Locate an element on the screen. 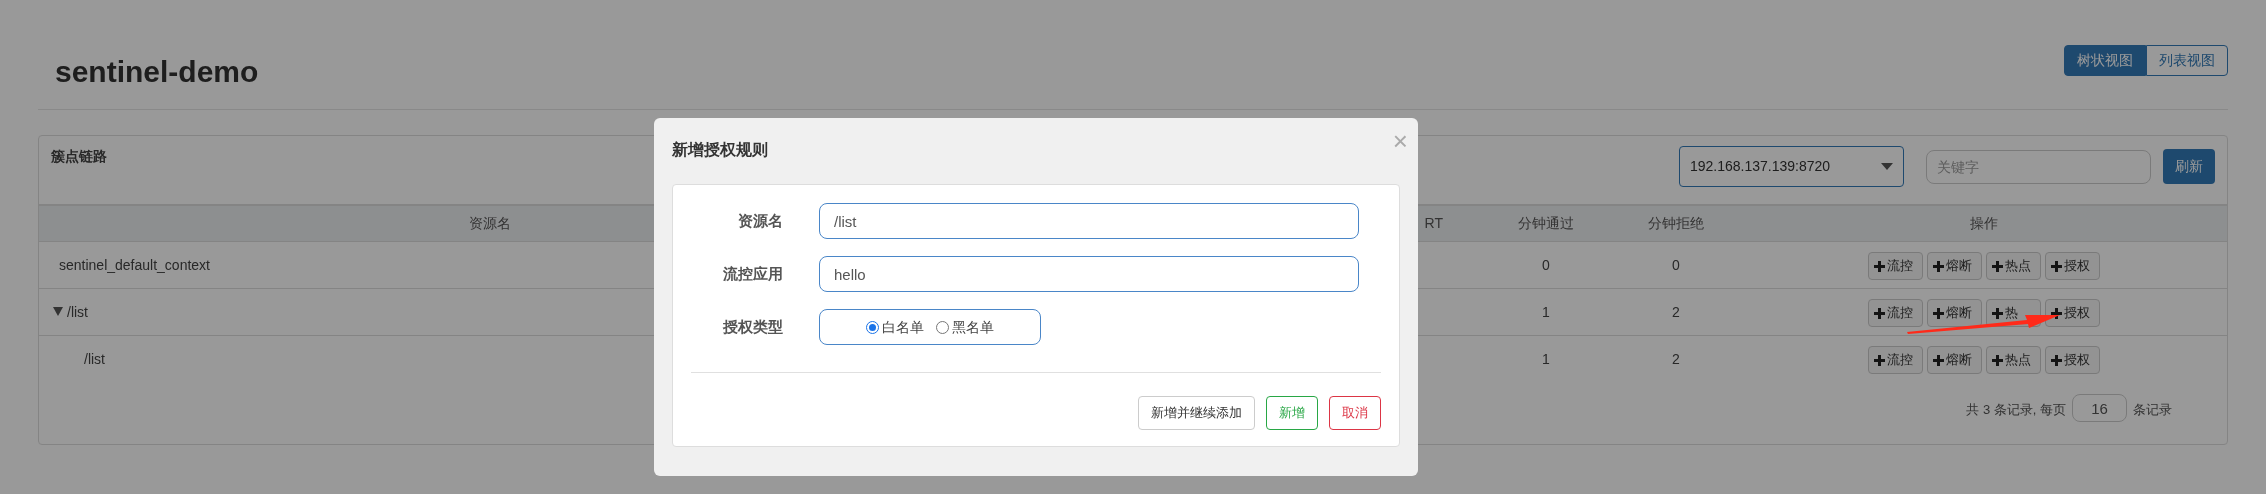  column-header: 操作 is located at coordinates (1984, 223).